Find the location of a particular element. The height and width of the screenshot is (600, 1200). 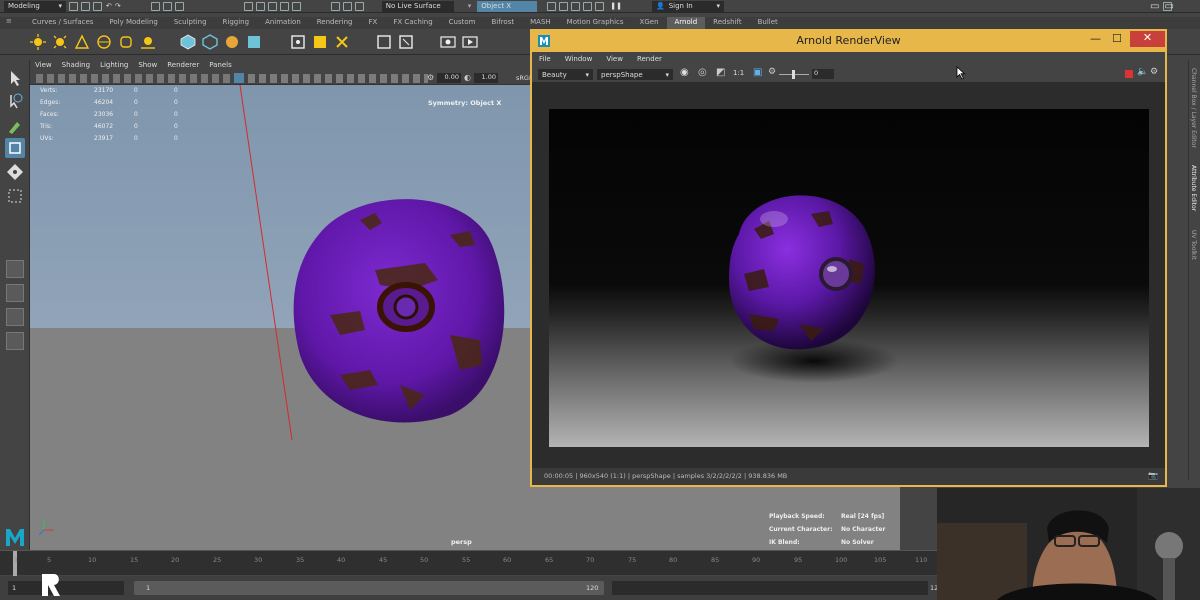

exposure-field: 0.00 is located at coordinates (449, 78).